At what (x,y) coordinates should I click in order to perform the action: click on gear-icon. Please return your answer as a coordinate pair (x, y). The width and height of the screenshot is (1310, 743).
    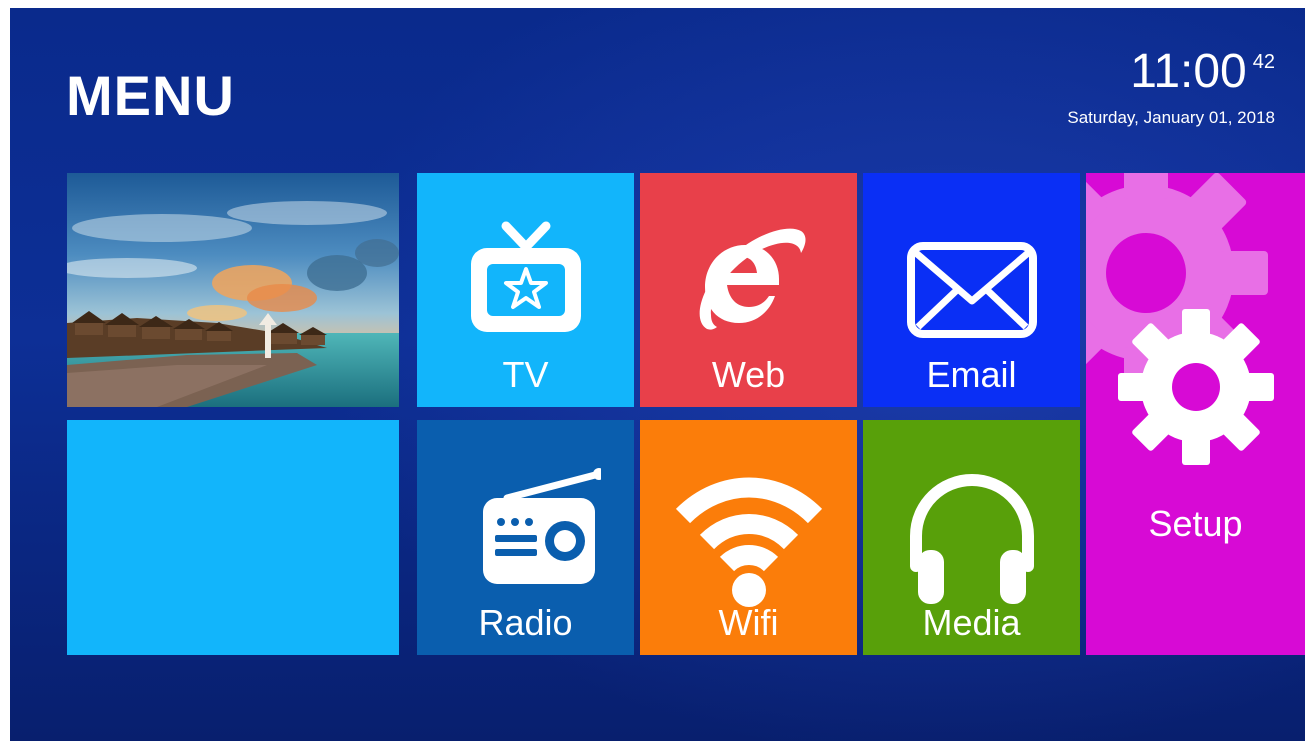
    Looking at the image, I should click on (1195, 387).